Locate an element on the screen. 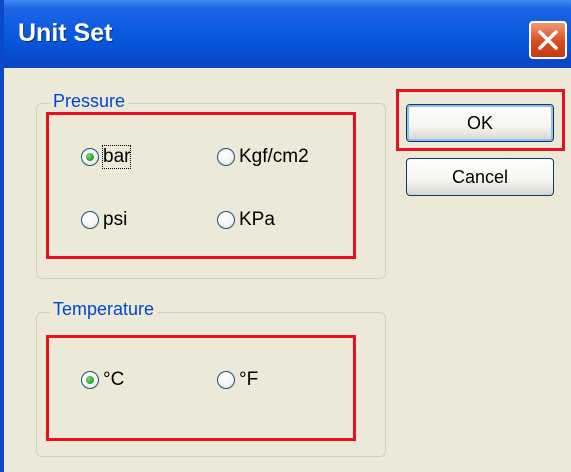  title-bar: Unit Set is located at coordinates (287, 34).